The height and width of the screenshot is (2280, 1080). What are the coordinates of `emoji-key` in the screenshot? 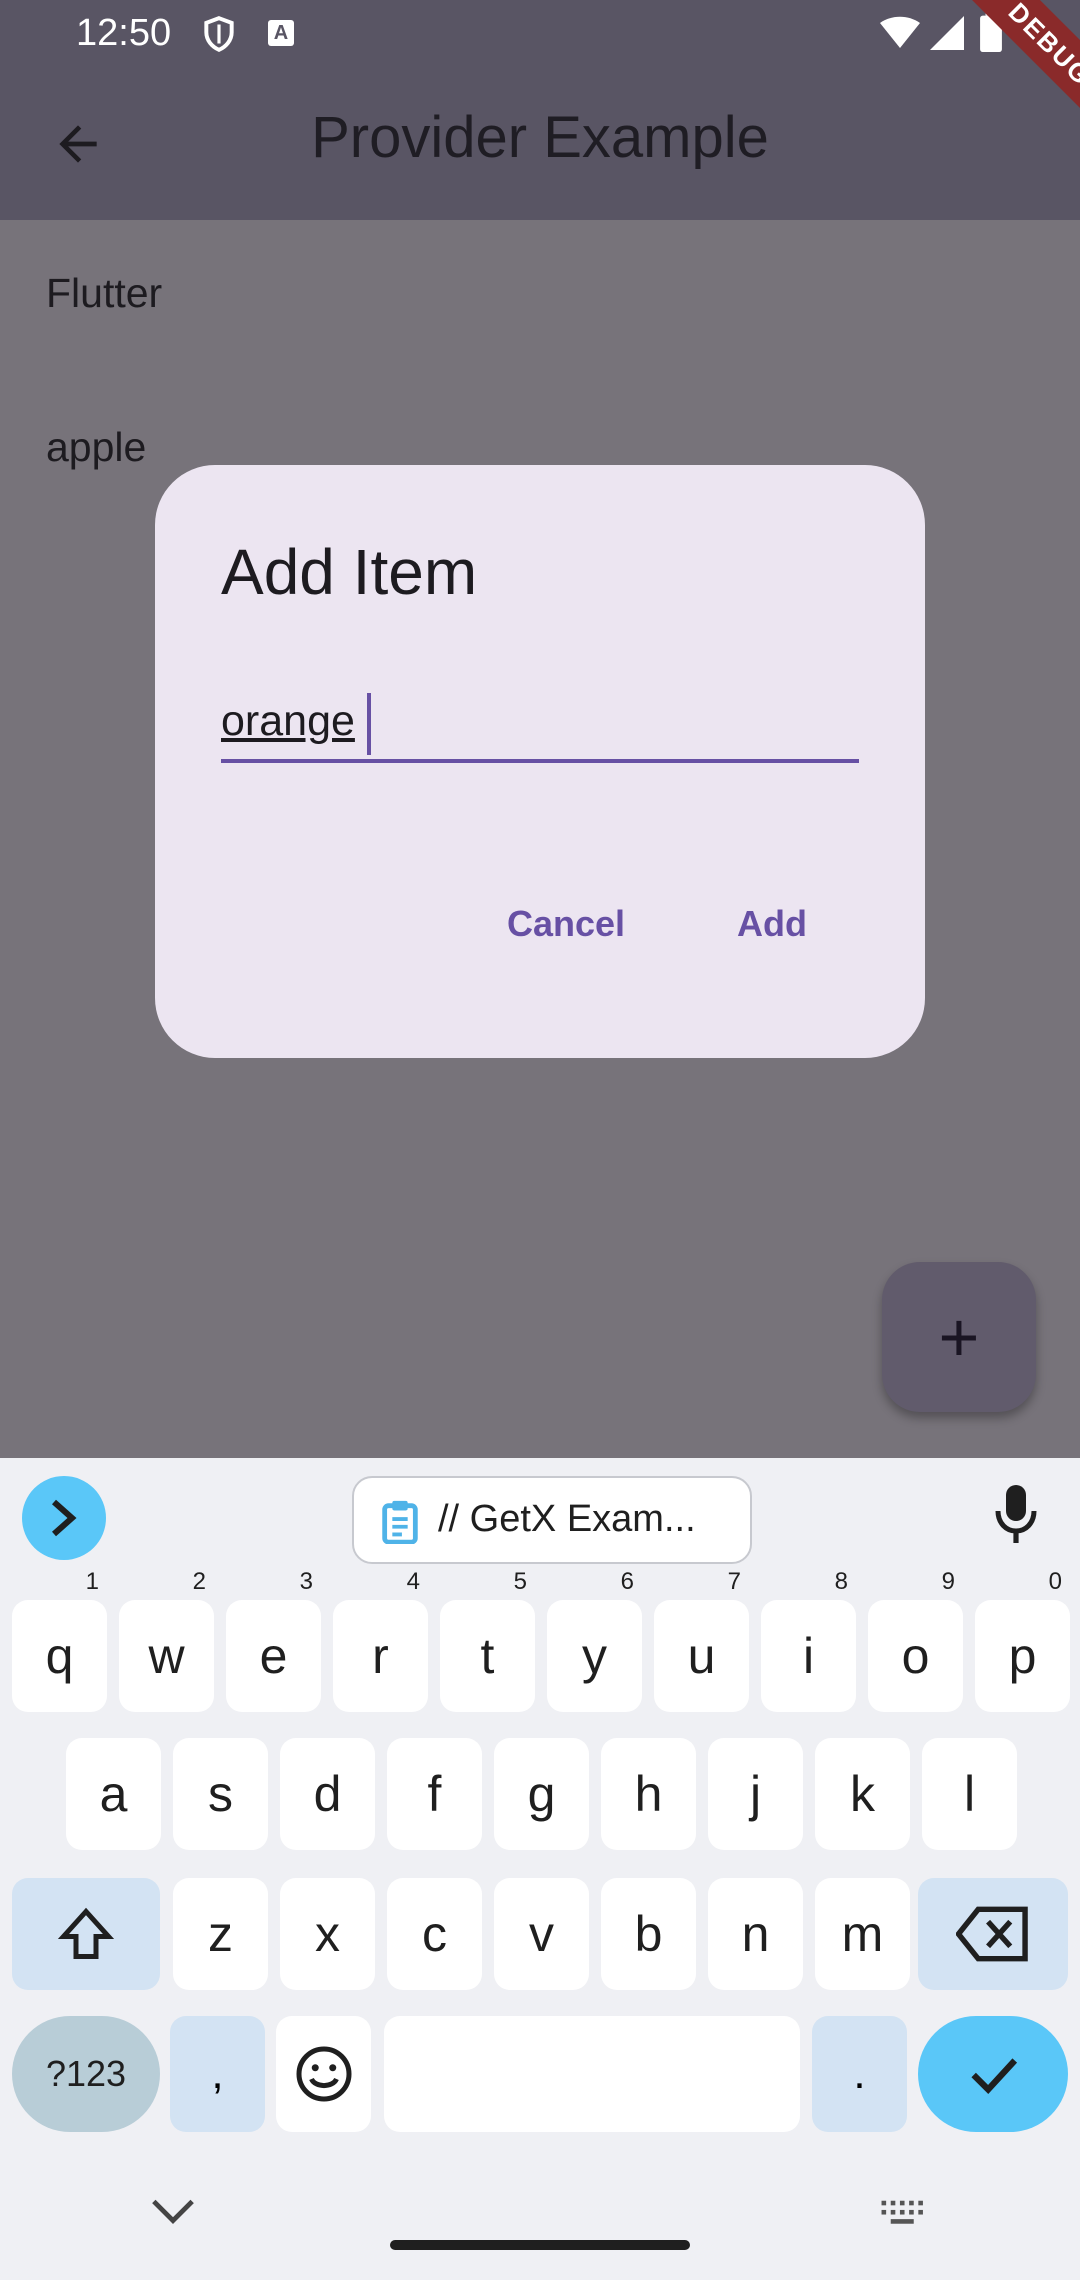 It's located at (323, 2074).